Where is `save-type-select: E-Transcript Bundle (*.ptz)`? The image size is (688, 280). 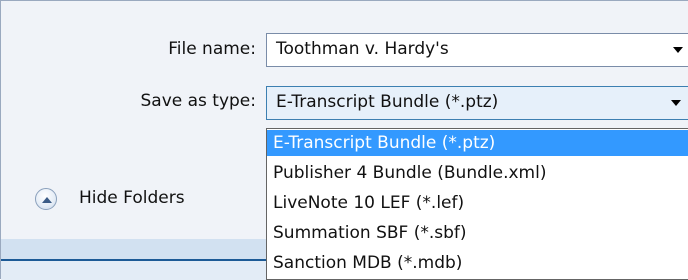
save-type-select: E-Transcript Bundle (*.ptz) is located at coordinates (477, 103).